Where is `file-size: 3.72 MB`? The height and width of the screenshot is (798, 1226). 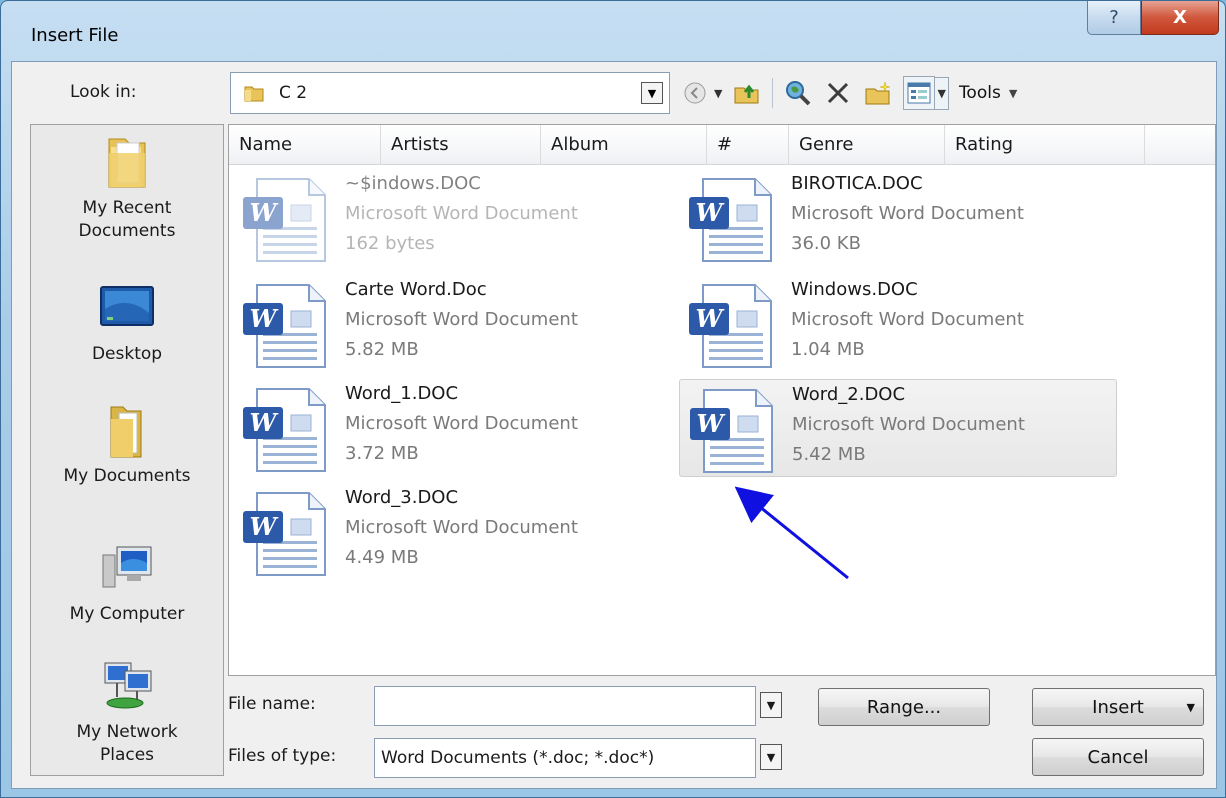 file-size: 3.72 MB is located at coordinates (382, 453).